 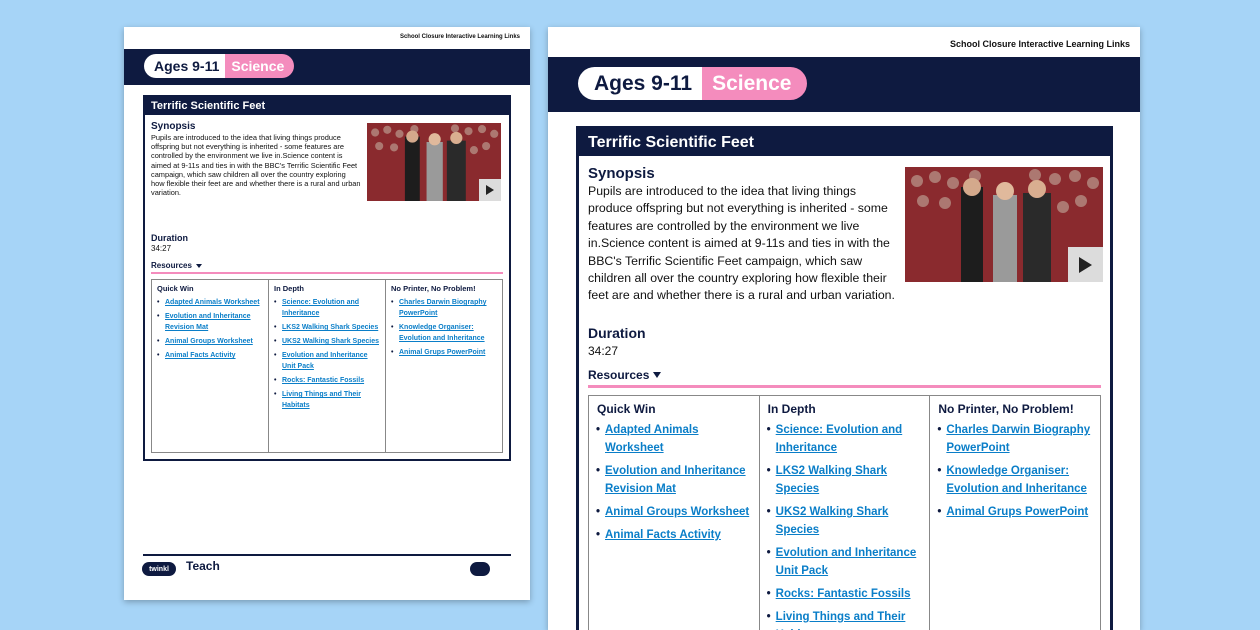 What do you see at coordinates (480, 569) in the screenshot?
I see `footer-logo-icon` at bounding box center [480, 569].